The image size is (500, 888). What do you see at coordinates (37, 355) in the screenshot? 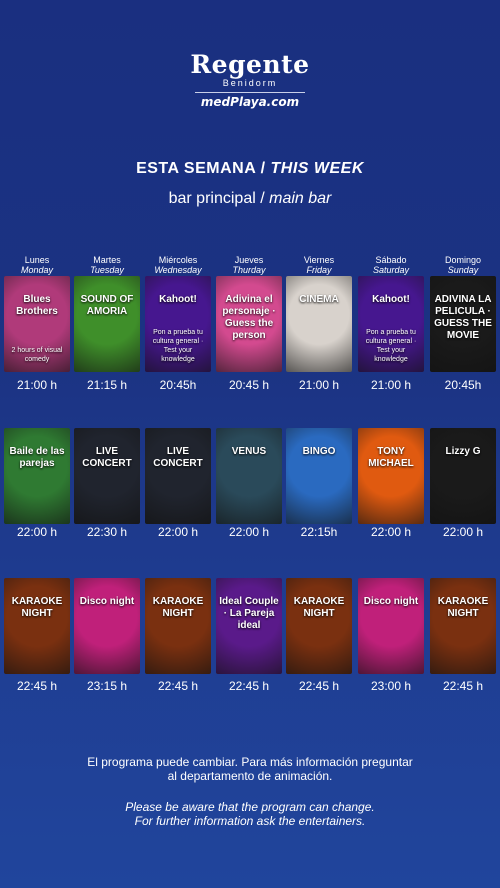
I see `event-description: 2 hours of visual comedy` at bounding box center [37, 355].